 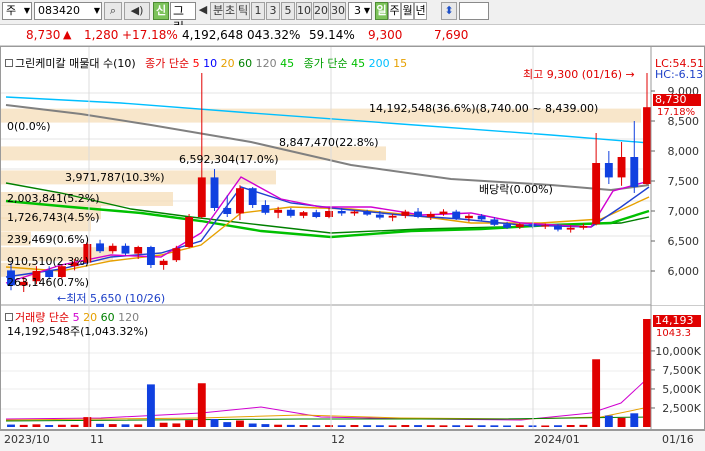 I want to click on change-pct-tag: 17.18%, so click(x=676, y=112).